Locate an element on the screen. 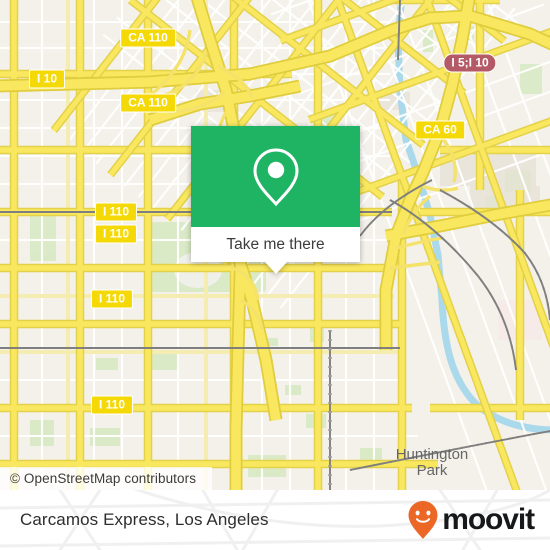 The width and height of the screenshot is (550, 550). road-shield: I 5;I 10 is located at coordinates (470, 63).